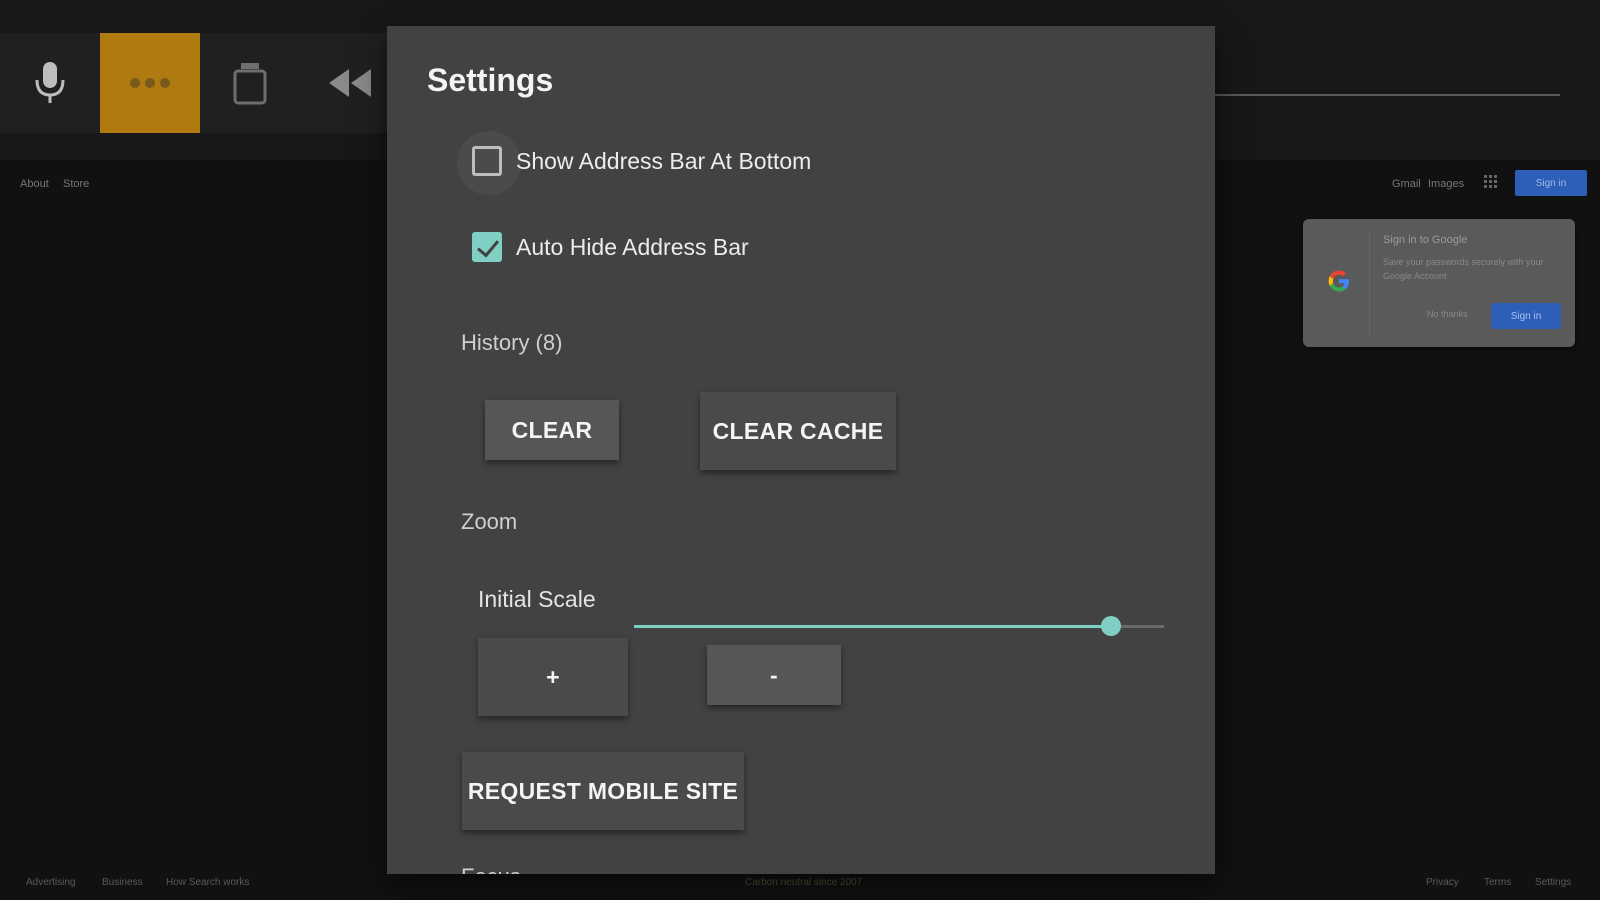  Describe the element at coordinates (1551, 183) in the screenshot. I see `sign-in-button: Sign in` at that location.